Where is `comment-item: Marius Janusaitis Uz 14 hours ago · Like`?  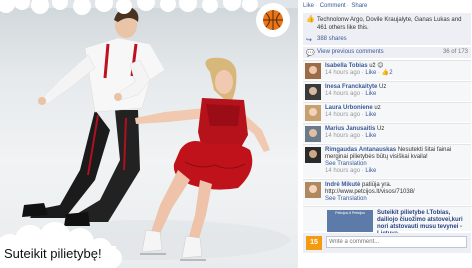
comment-item: Marius Janusaitis Uz 14 hours ago · Like is located at coordinates (387, 133).